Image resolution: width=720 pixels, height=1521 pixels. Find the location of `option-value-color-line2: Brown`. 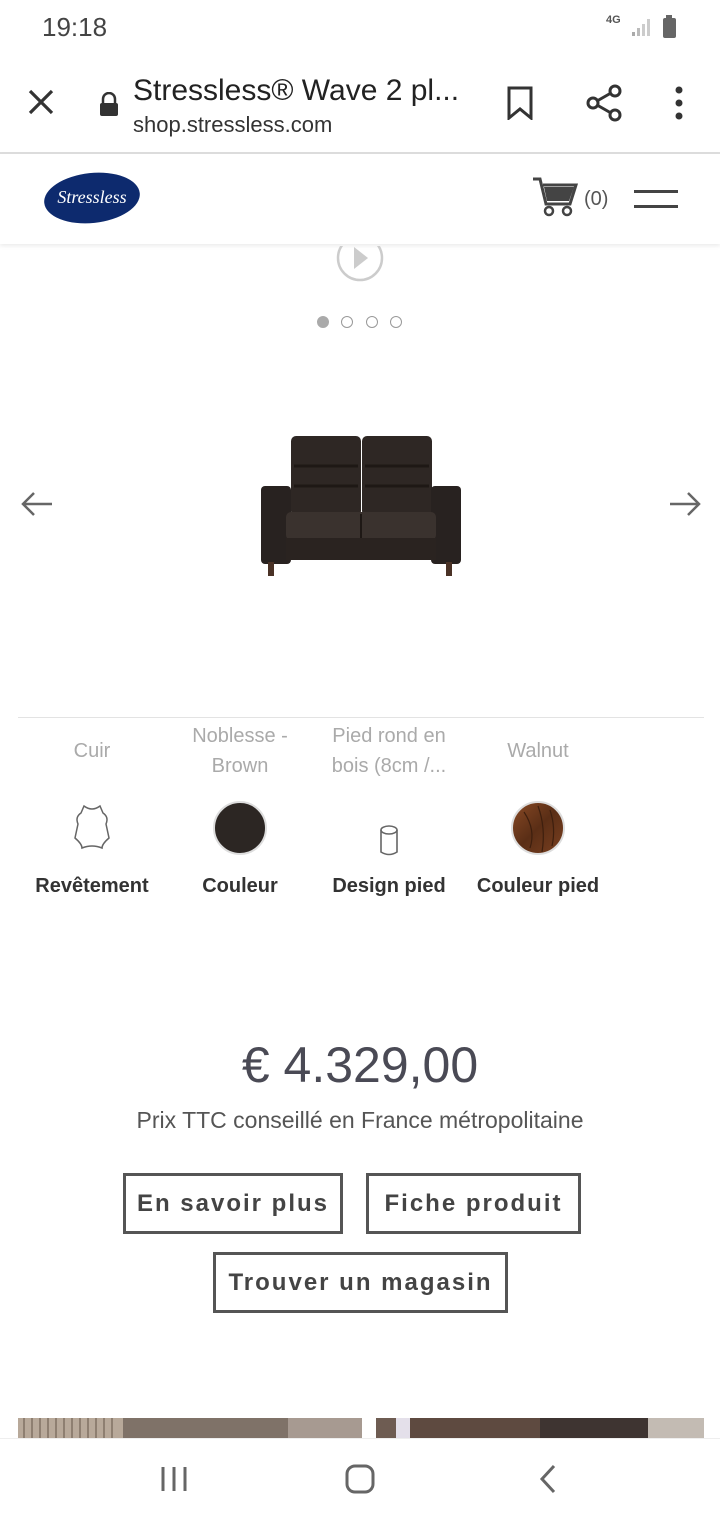

option-value-color-line2: Brown is located at coordinates (240, 766).